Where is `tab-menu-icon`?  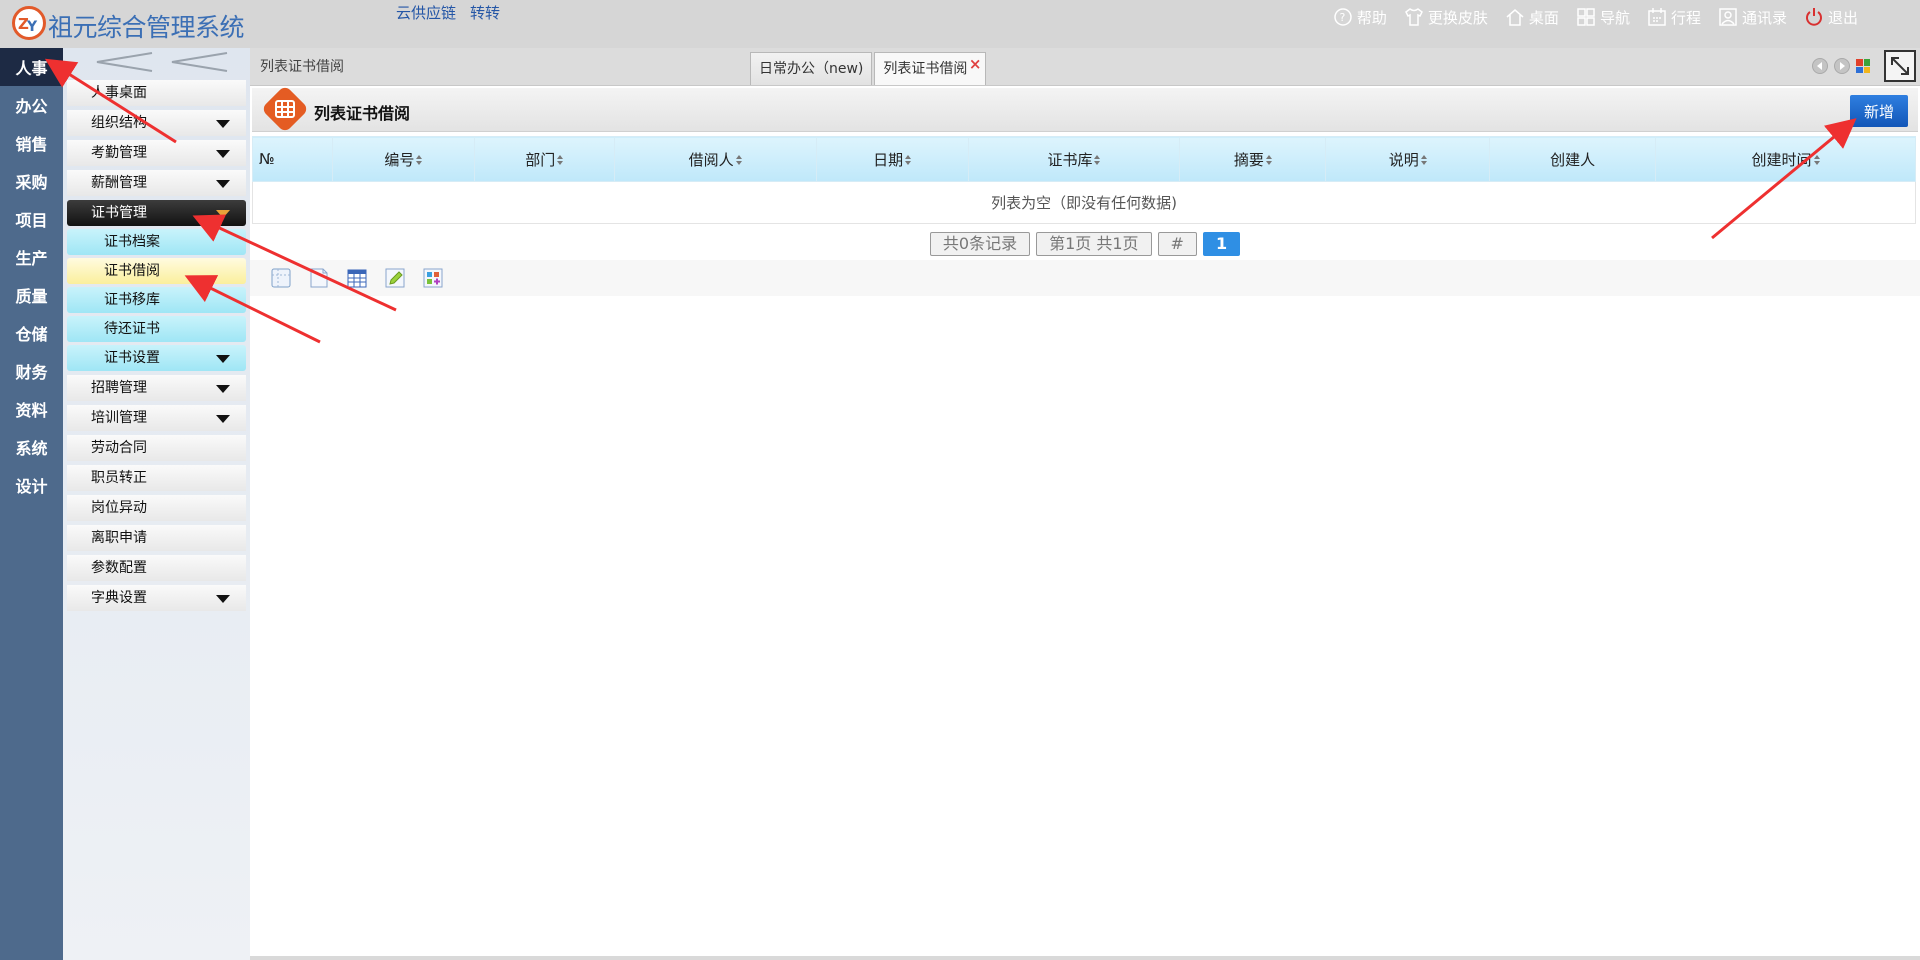
tab-menu-icon is located at coordinates (1863, 66).